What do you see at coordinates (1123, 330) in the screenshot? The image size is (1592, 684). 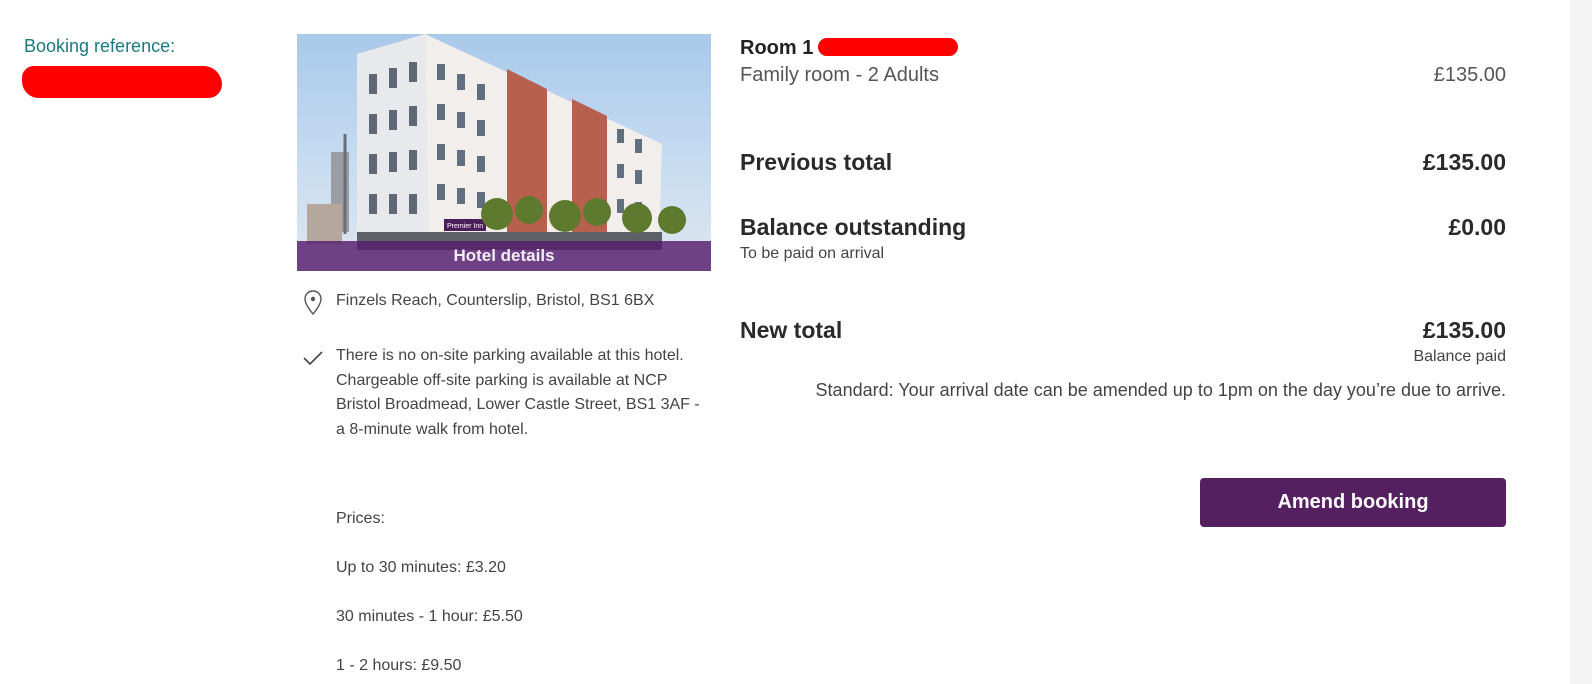 I see `new-total-row: New total £135.00` at bounding box center [1123, 330].